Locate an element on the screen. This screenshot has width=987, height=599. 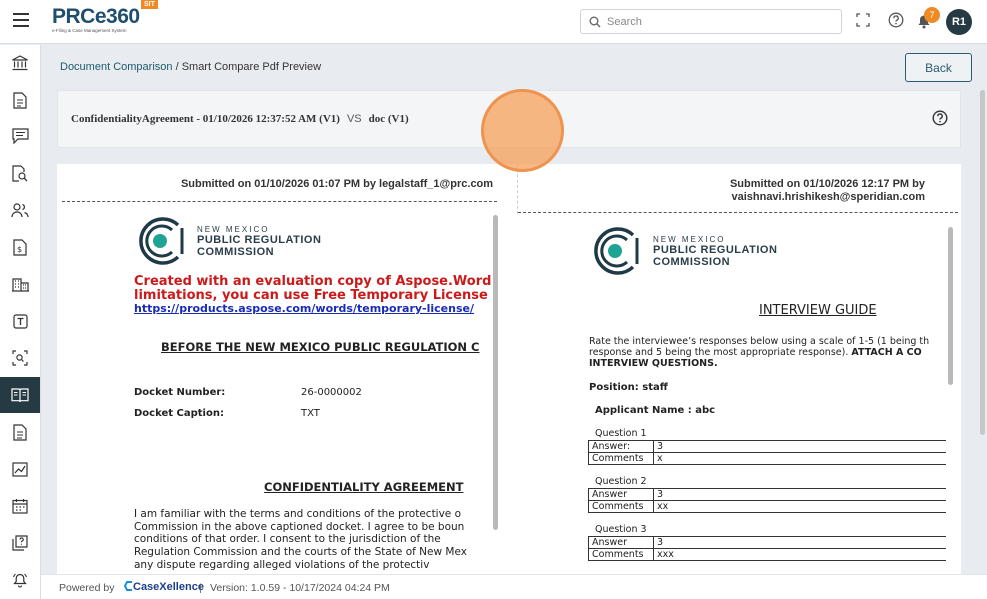
sidebar-item-billing: $ is located at coordinates (20, 247).